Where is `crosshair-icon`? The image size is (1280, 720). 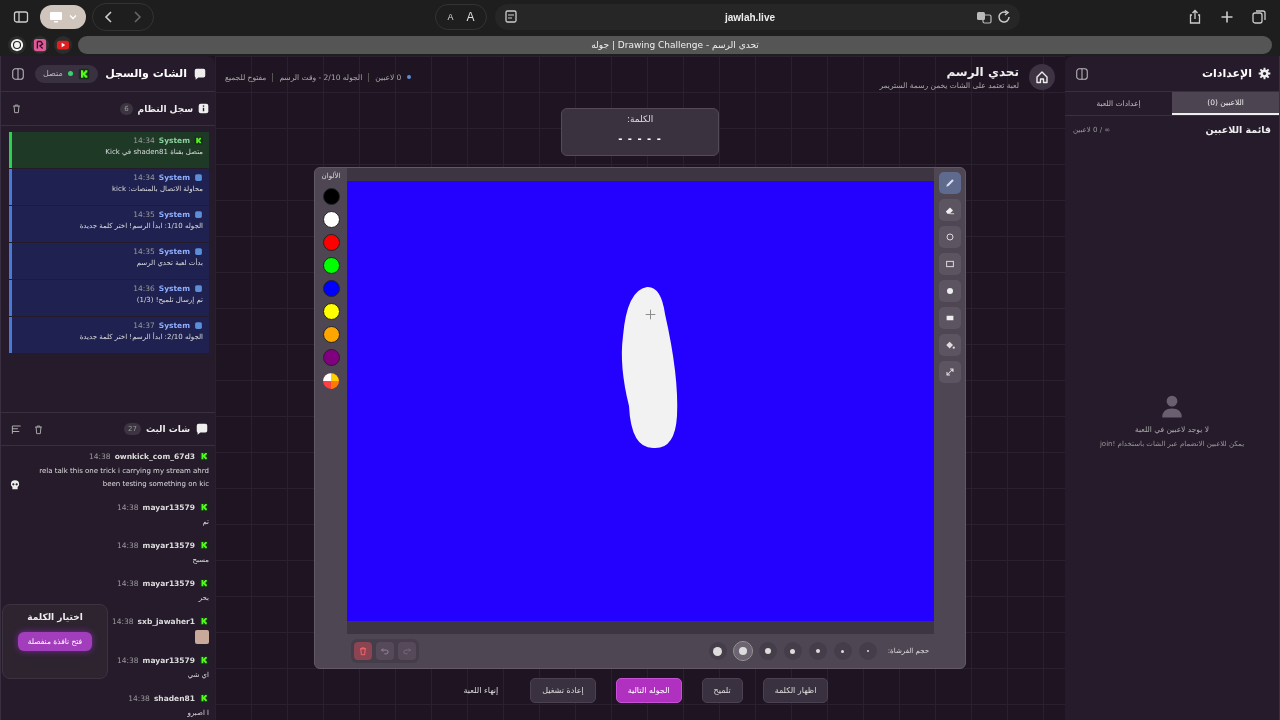 crosshair-icon is located at coordinates (650, 314).